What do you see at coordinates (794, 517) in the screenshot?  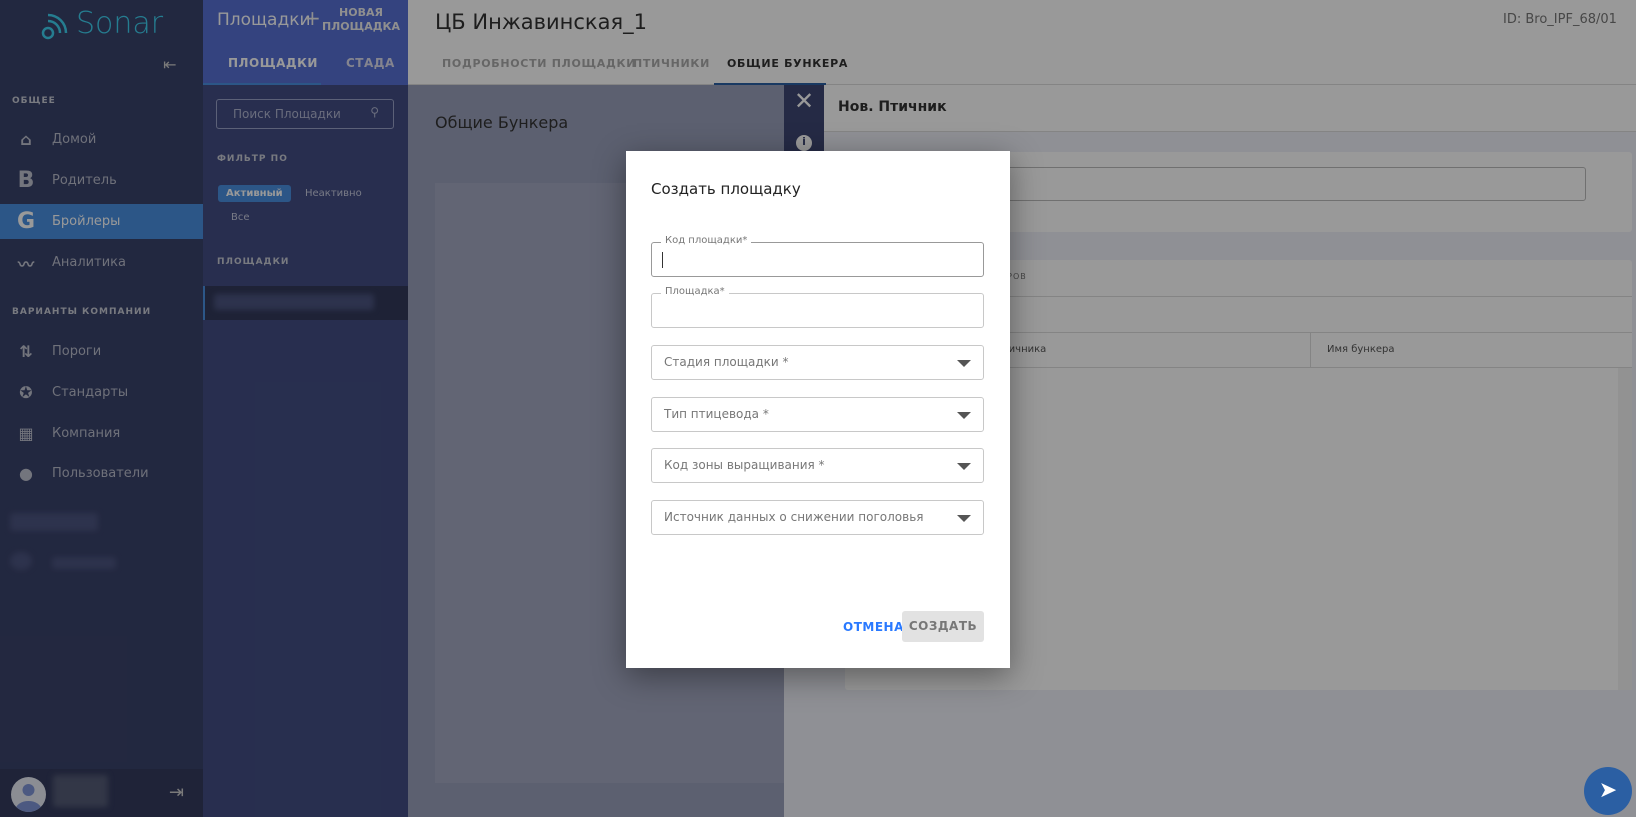 I see `select-placeholder: Источник данных о снижении поголовья` at bounding box center [794, 517].